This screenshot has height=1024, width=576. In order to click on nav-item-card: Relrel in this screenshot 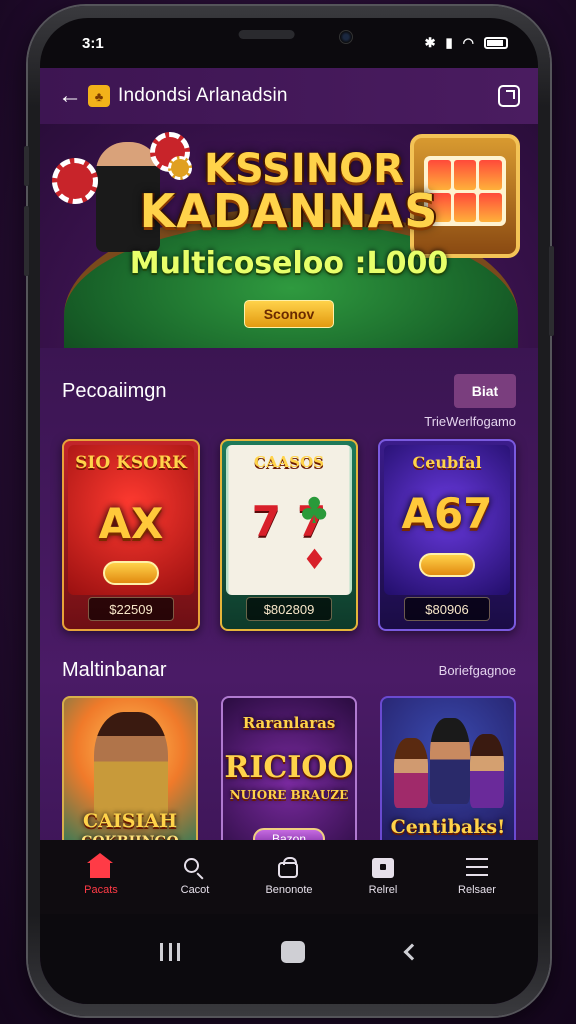, I will do `click(383, 877)`.